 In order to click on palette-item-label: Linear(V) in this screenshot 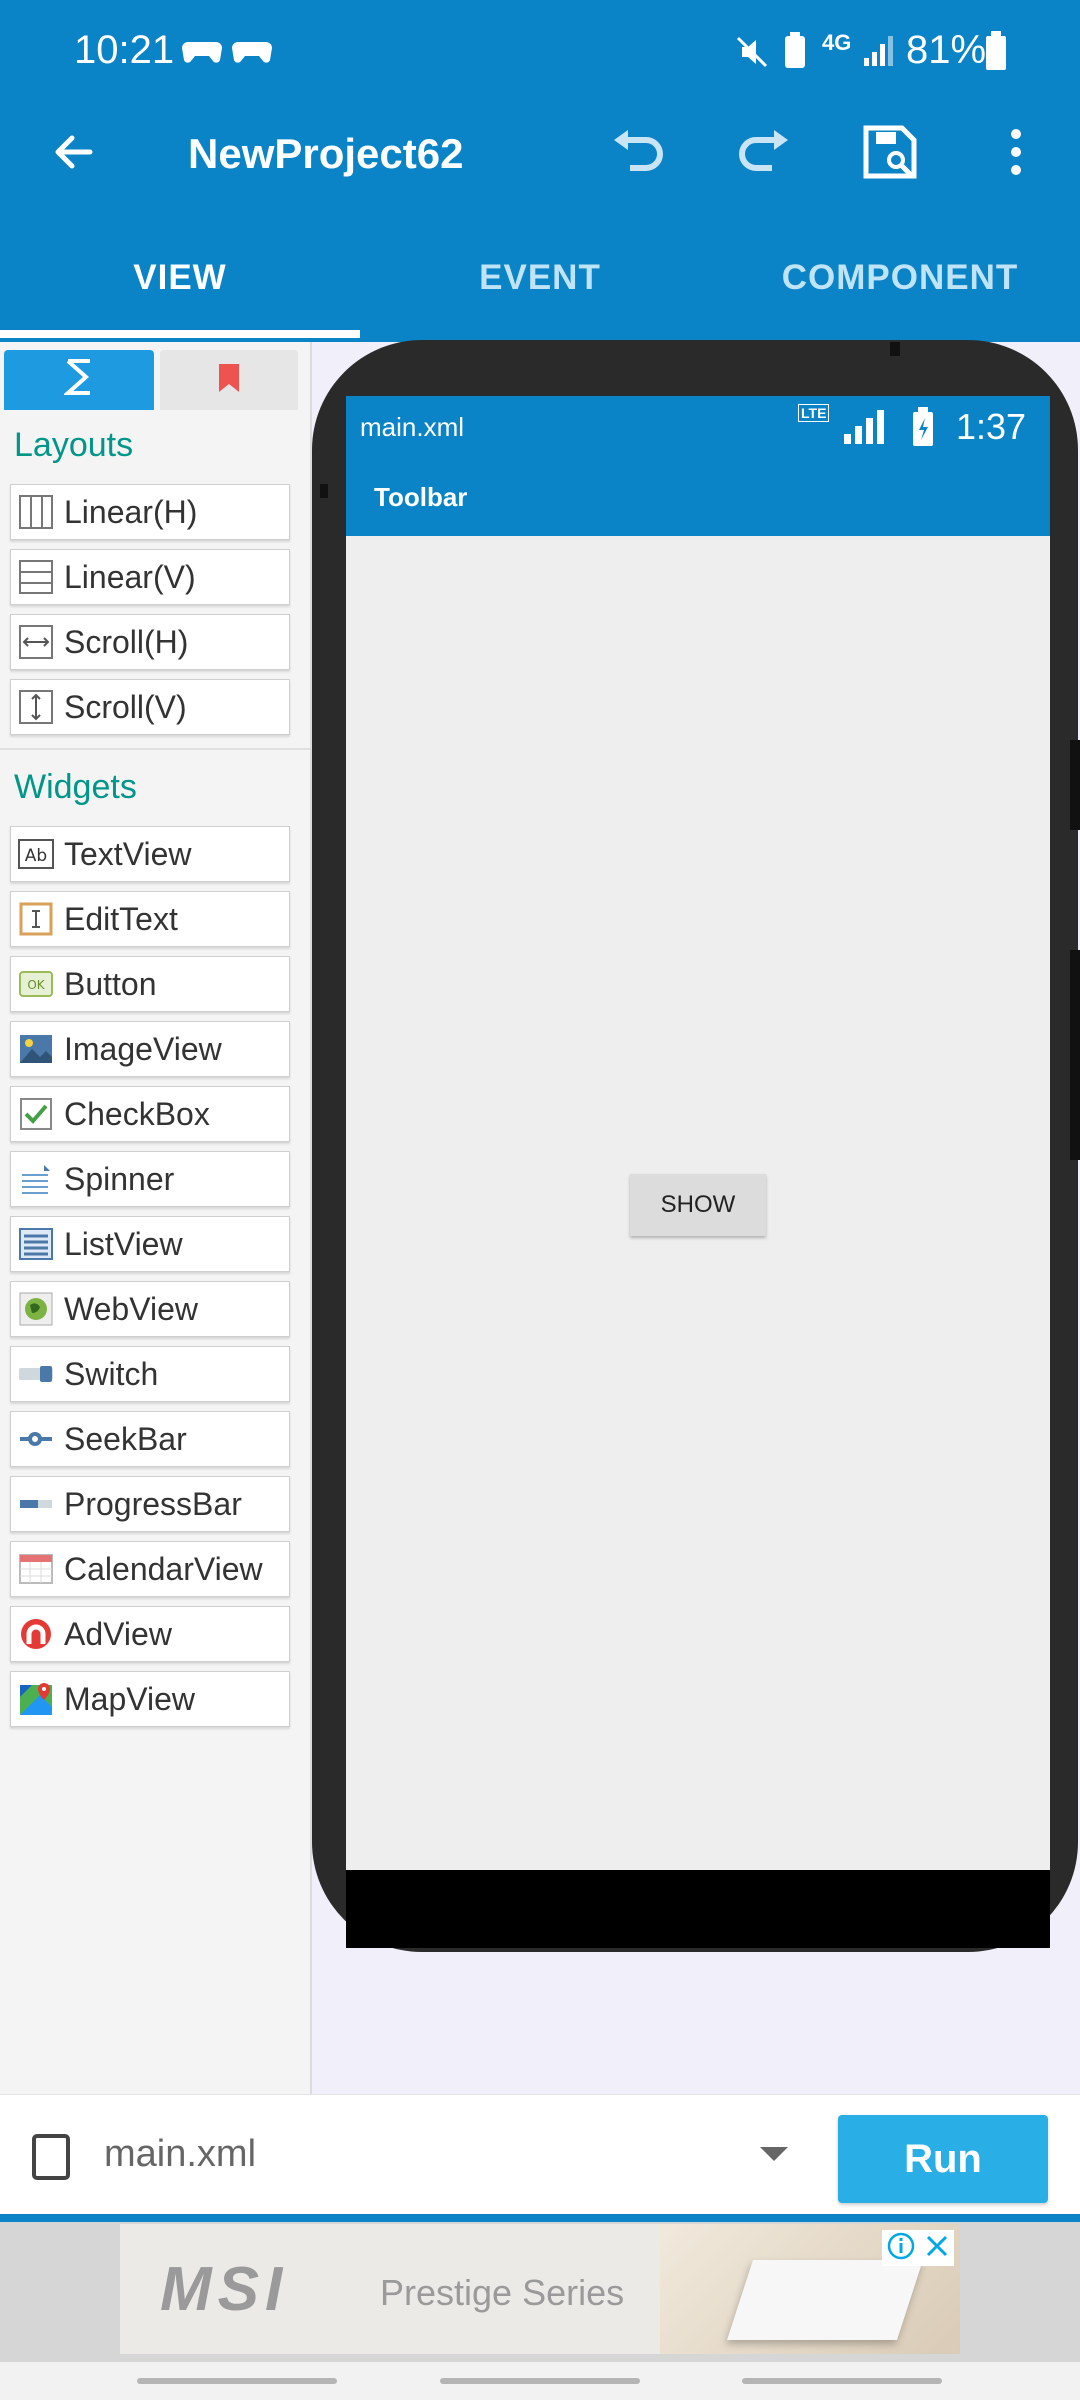, I will do `click(130, 576)`.